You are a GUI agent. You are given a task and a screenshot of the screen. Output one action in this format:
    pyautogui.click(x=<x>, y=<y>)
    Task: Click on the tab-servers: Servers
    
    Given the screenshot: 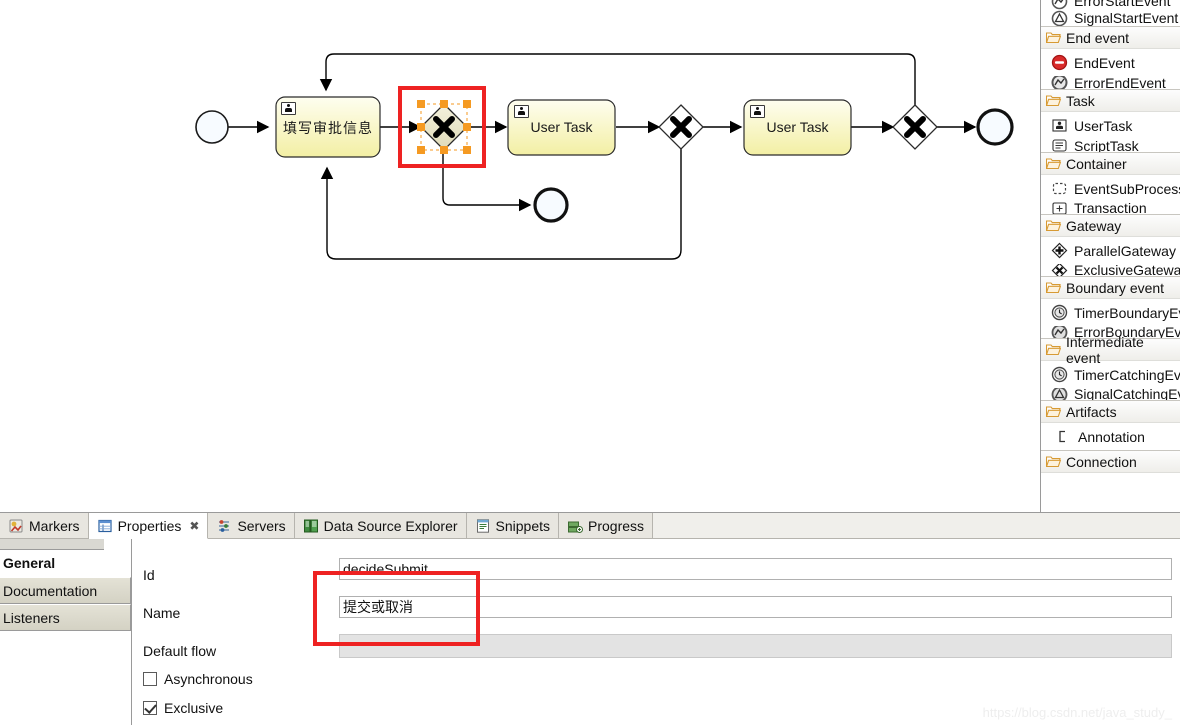 What is the action you would take?
    pyautogui.click(x=251, y=525)
    